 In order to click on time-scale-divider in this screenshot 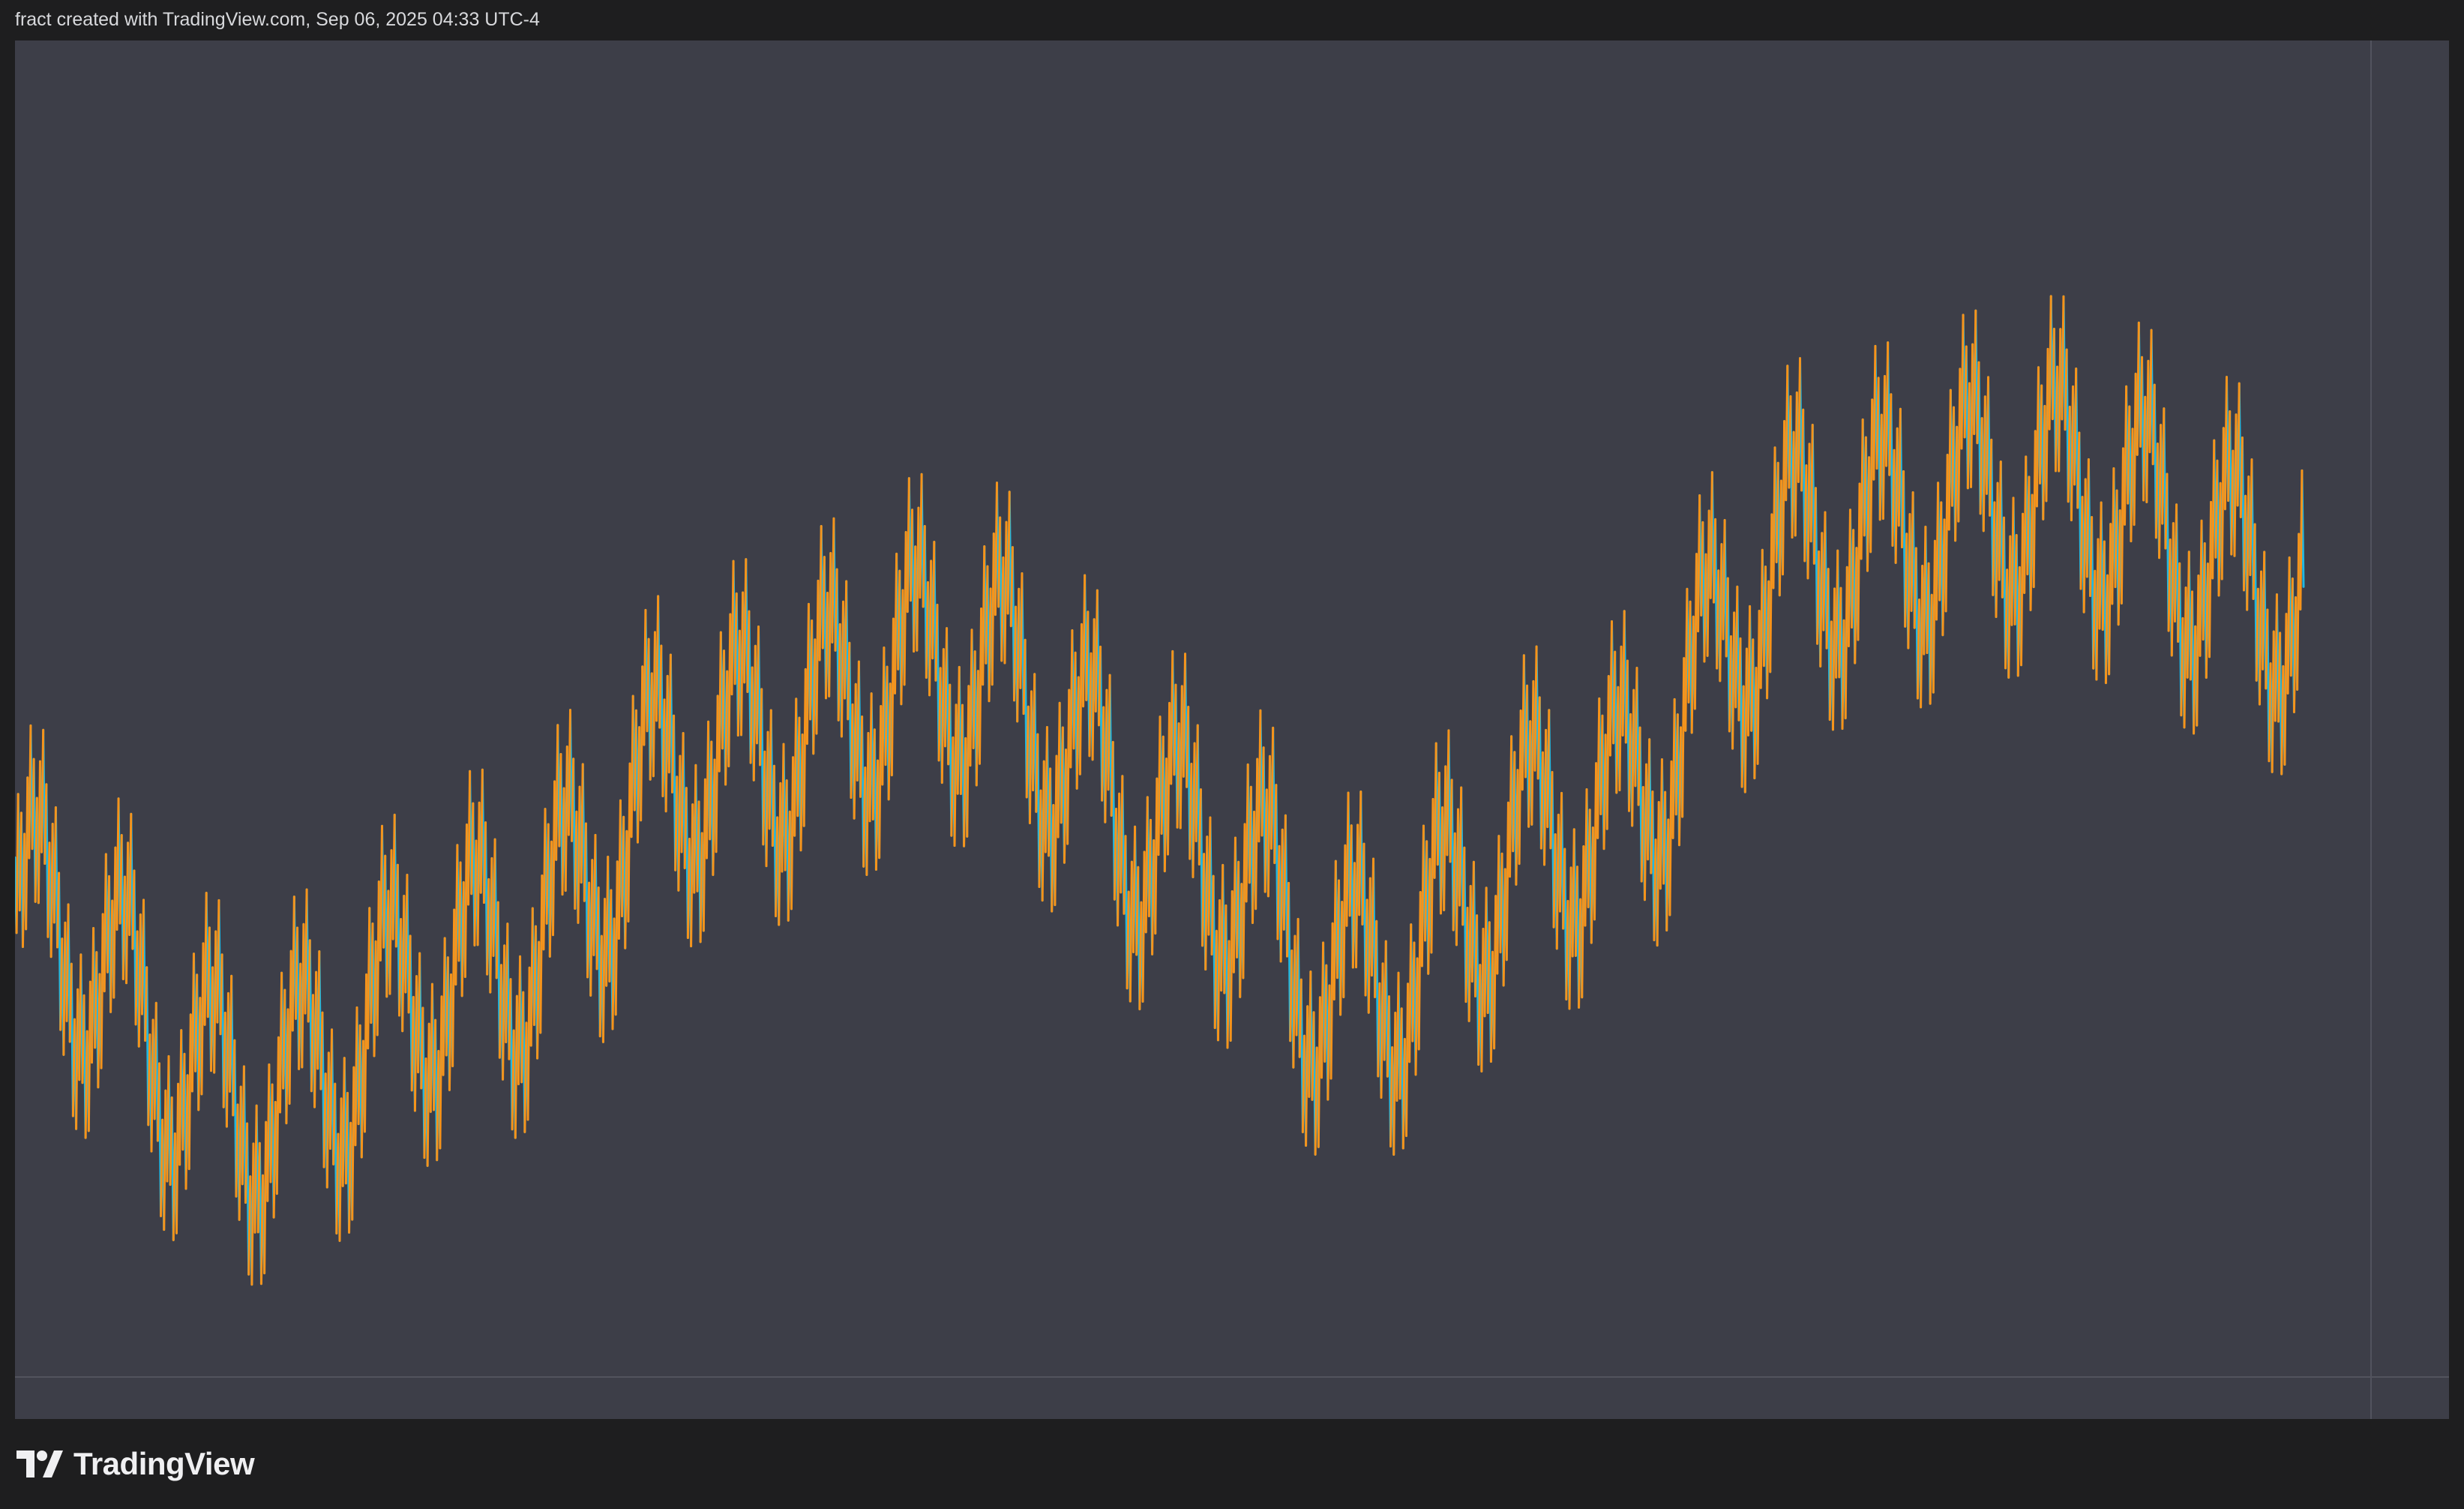, I will do `click(1232, 1377)`.